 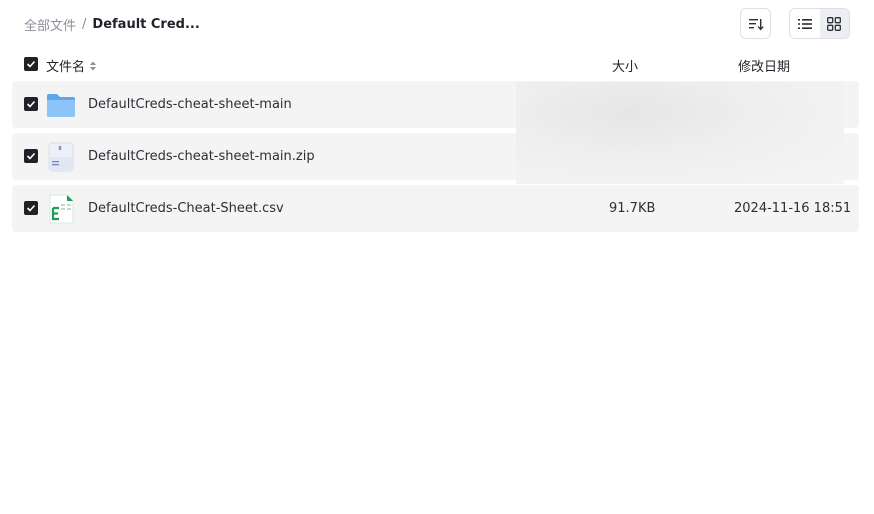 What do you see at coordinates (764, 65) in the screenshot?
I see `column-header-date: 修改日期` at bounding box center [764, 65].